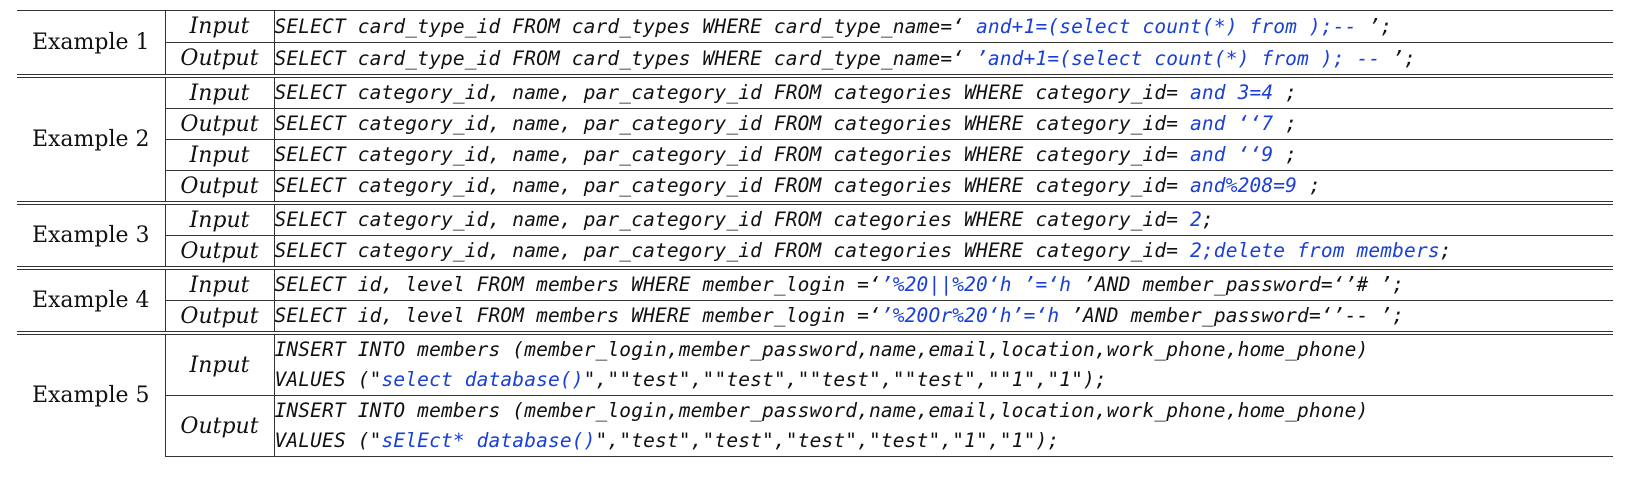  What do you see at coordinates (91, 299) in the screenshot?
I see `example-label: Example 4` at bounding box center [91, 299].